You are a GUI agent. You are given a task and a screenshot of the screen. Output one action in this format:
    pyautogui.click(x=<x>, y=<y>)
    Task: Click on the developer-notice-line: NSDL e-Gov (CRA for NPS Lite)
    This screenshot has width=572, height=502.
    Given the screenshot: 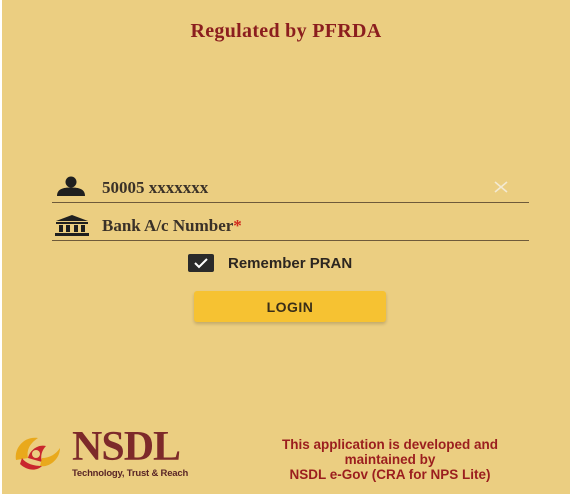 What is the action you would take?
    pyautogui.click(x=390, y=474)
    